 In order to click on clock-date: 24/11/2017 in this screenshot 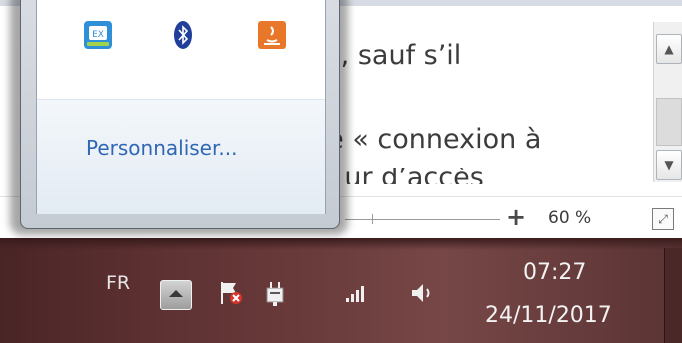, I will do `click(548, 315)`.